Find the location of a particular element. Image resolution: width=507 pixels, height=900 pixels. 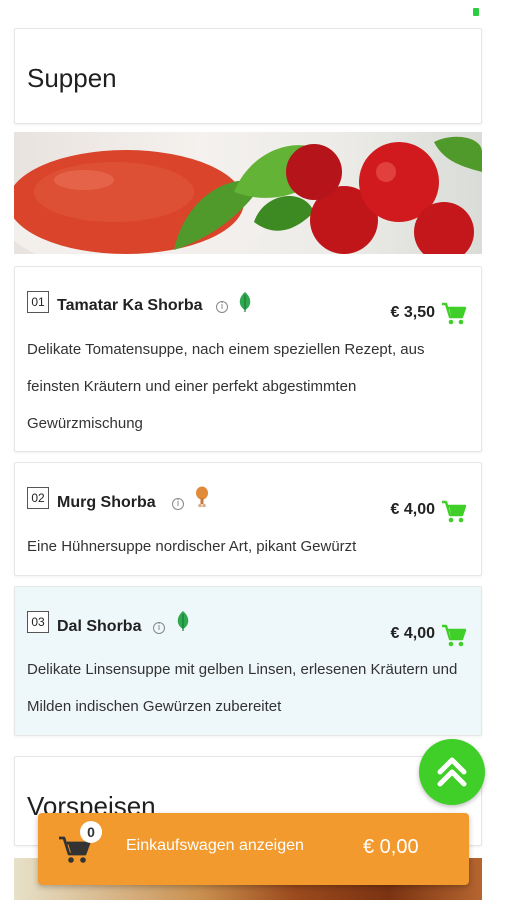

chicken-leg-icon is located at coordinates (202, 497).